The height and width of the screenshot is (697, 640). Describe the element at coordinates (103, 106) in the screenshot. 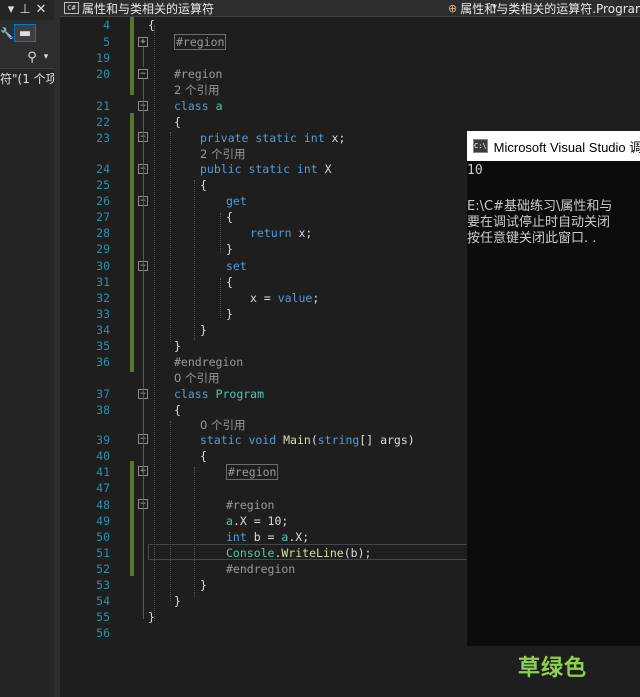

I see `line-number: 21` at that location.